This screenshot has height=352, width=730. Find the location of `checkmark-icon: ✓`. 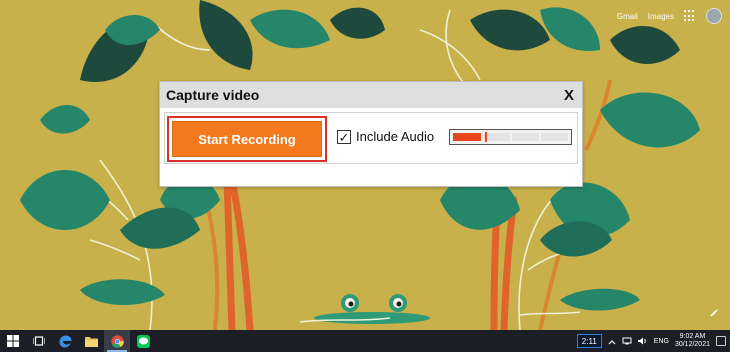

checkmark-icon: ✓ is located at coordinates (344, 137).